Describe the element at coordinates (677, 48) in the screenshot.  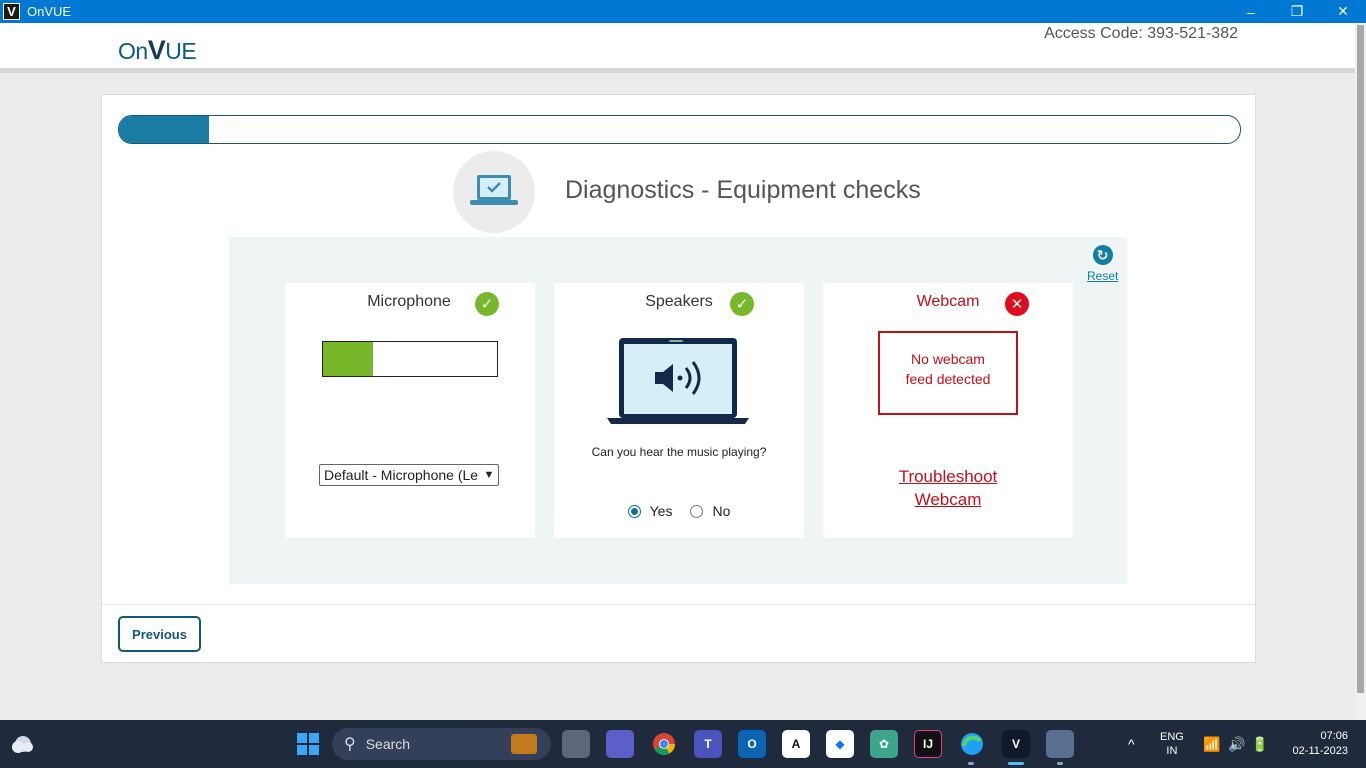
I see `app-header: OnVUE Access Code: 393-521-382` at that location.